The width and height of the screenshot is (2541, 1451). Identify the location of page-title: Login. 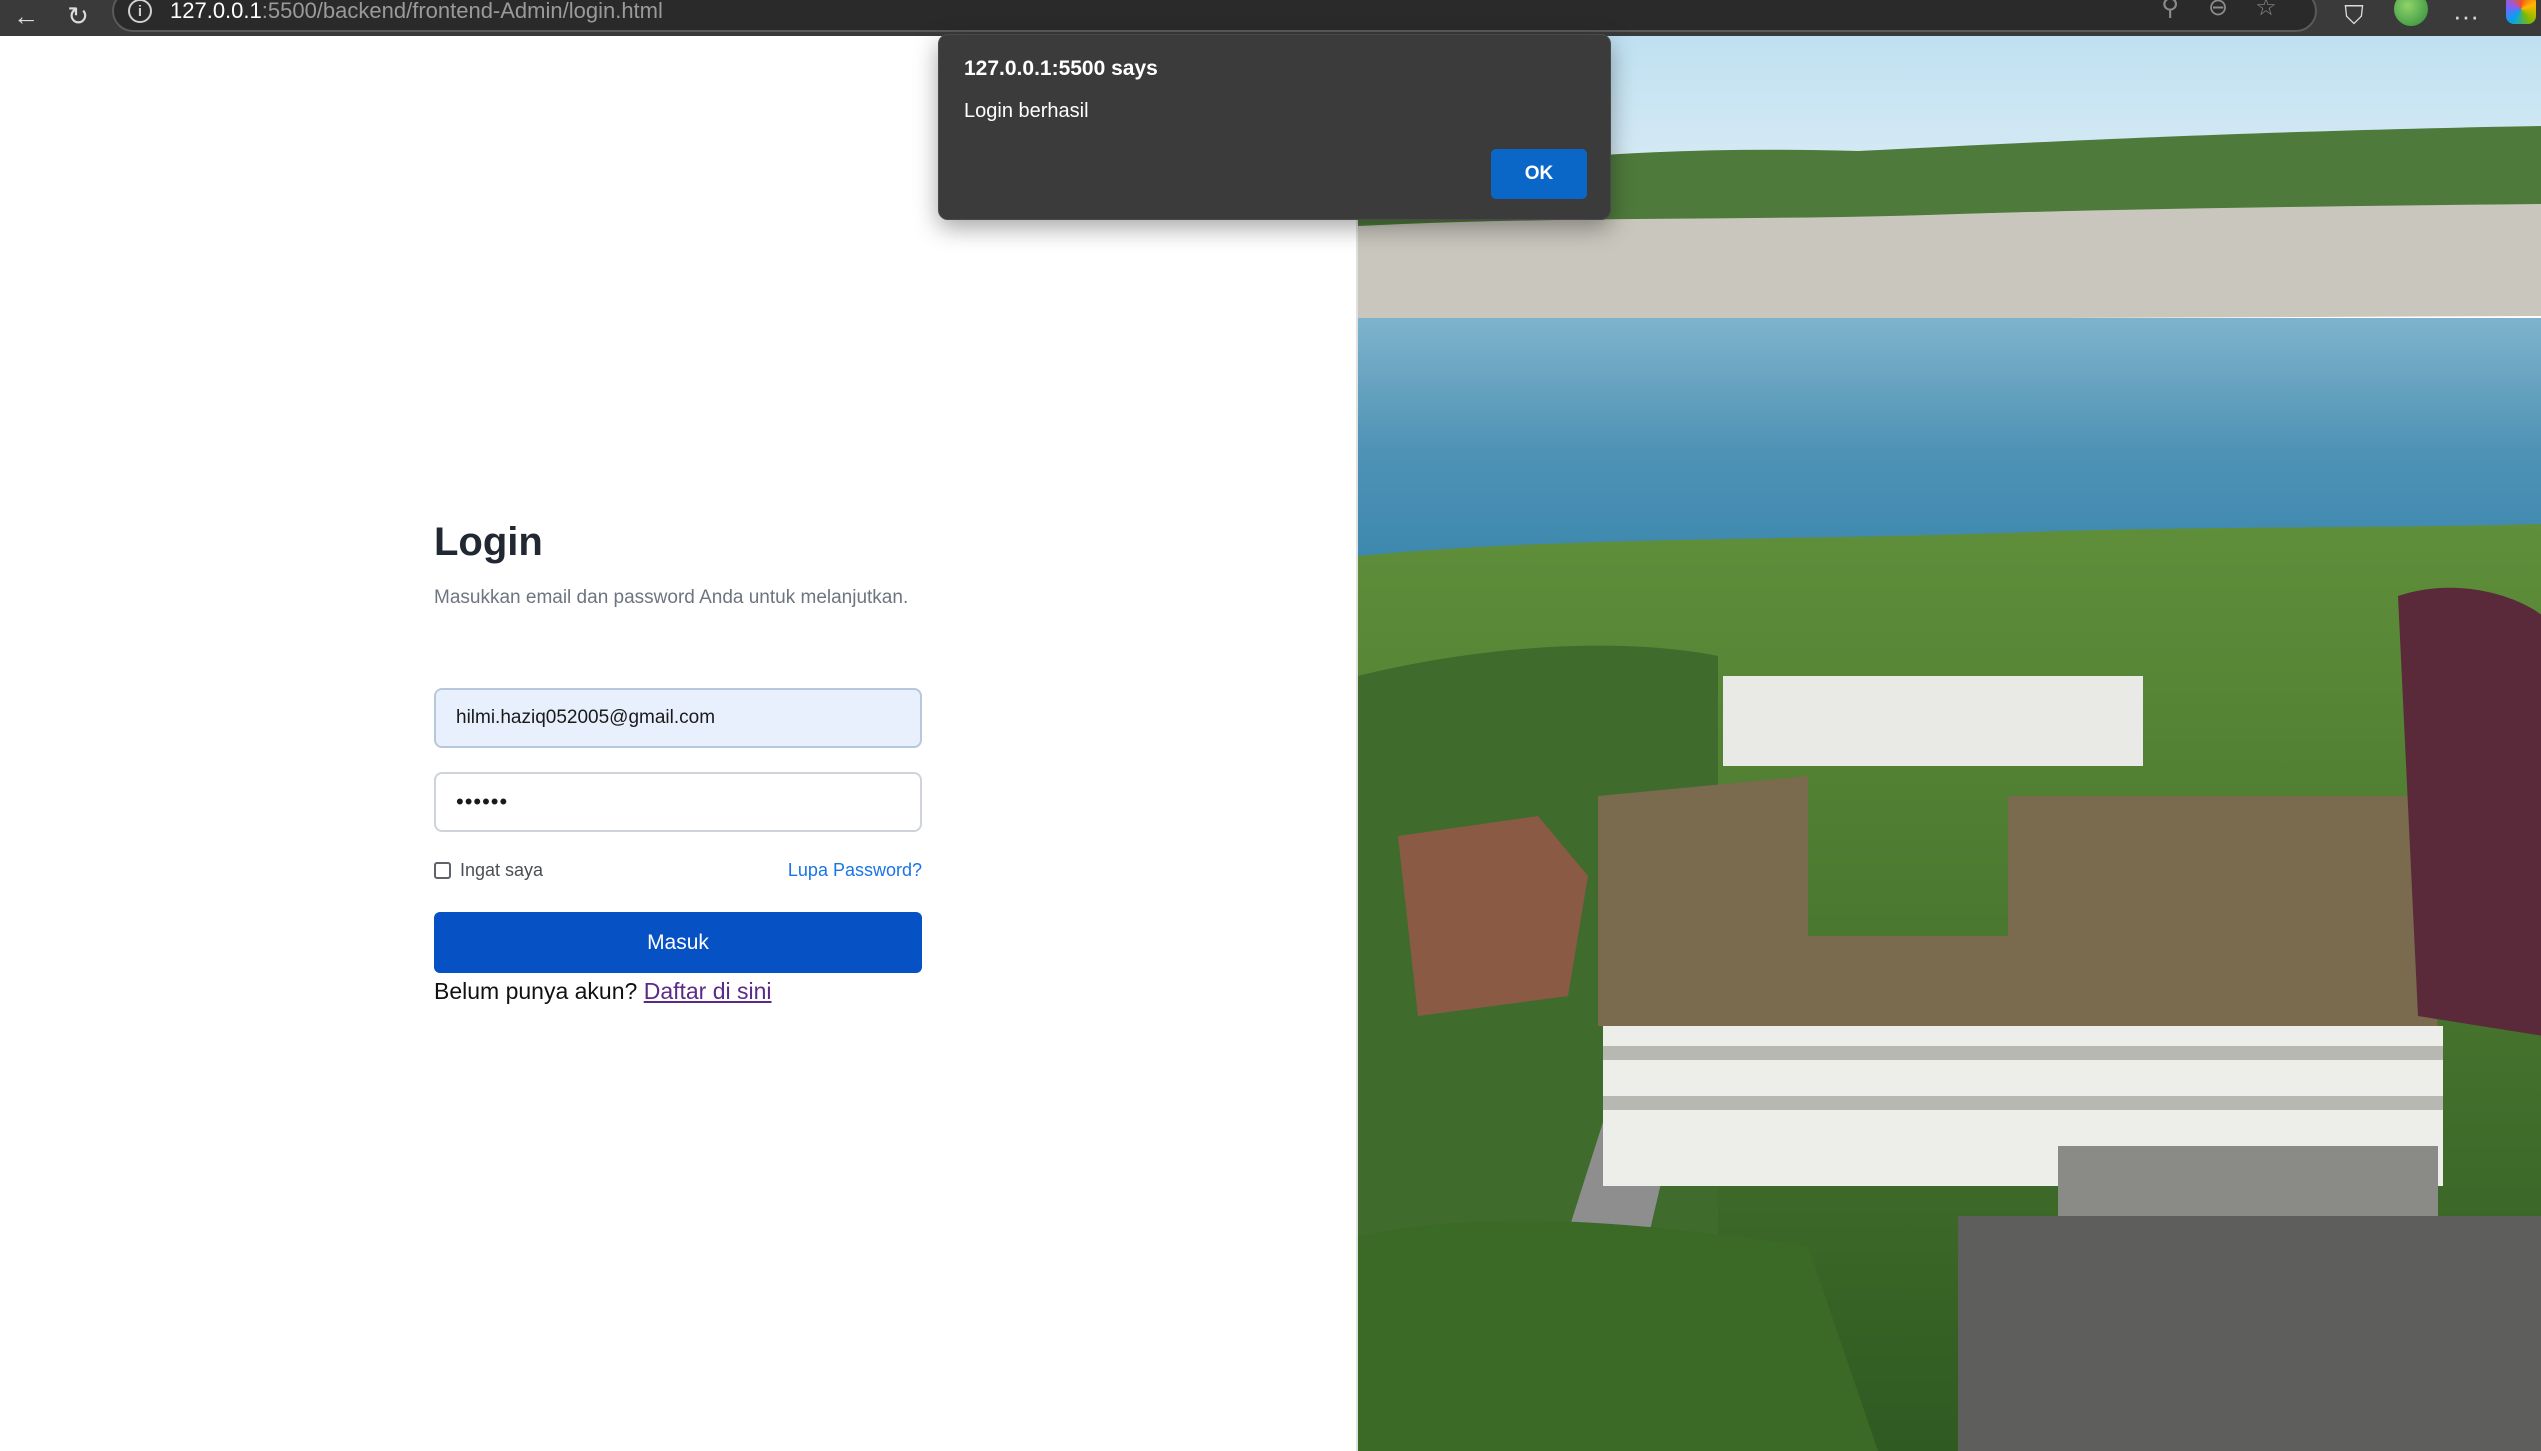
(488, 542).